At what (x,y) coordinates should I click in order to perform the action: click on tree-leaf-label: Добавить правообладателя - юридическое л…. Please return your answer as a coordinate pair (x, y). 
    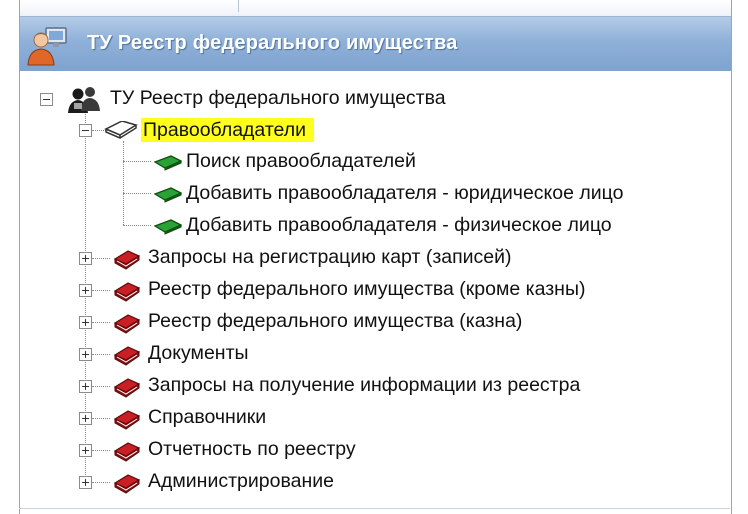
    Looking at the image, I should click on (405, 193).